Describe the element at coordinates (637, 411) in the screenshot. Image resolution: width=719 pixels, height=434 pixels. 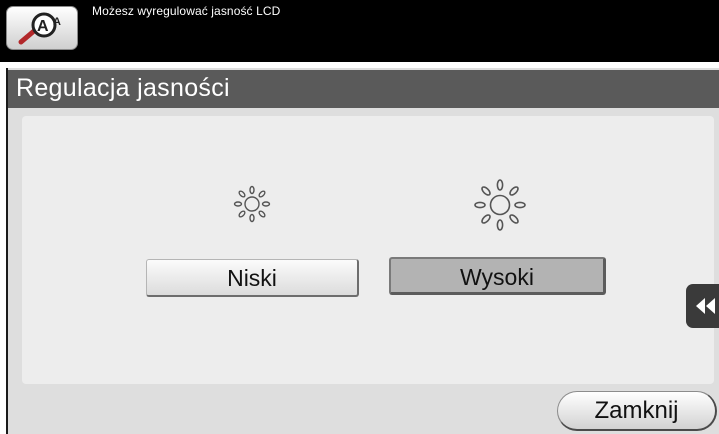
I see `close-button: Zamknij` at that location.